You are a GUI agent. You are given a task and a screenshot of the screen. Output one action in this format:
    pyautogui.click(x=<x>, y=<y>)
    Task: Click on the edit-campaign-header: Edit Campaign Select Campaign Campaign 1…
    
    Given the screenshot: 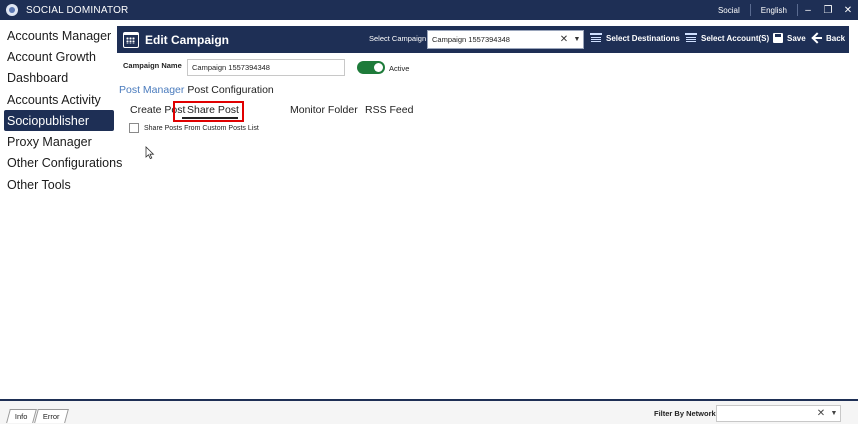 What is the action you would take?
    pyautogui.click(x=483, y=39)
    